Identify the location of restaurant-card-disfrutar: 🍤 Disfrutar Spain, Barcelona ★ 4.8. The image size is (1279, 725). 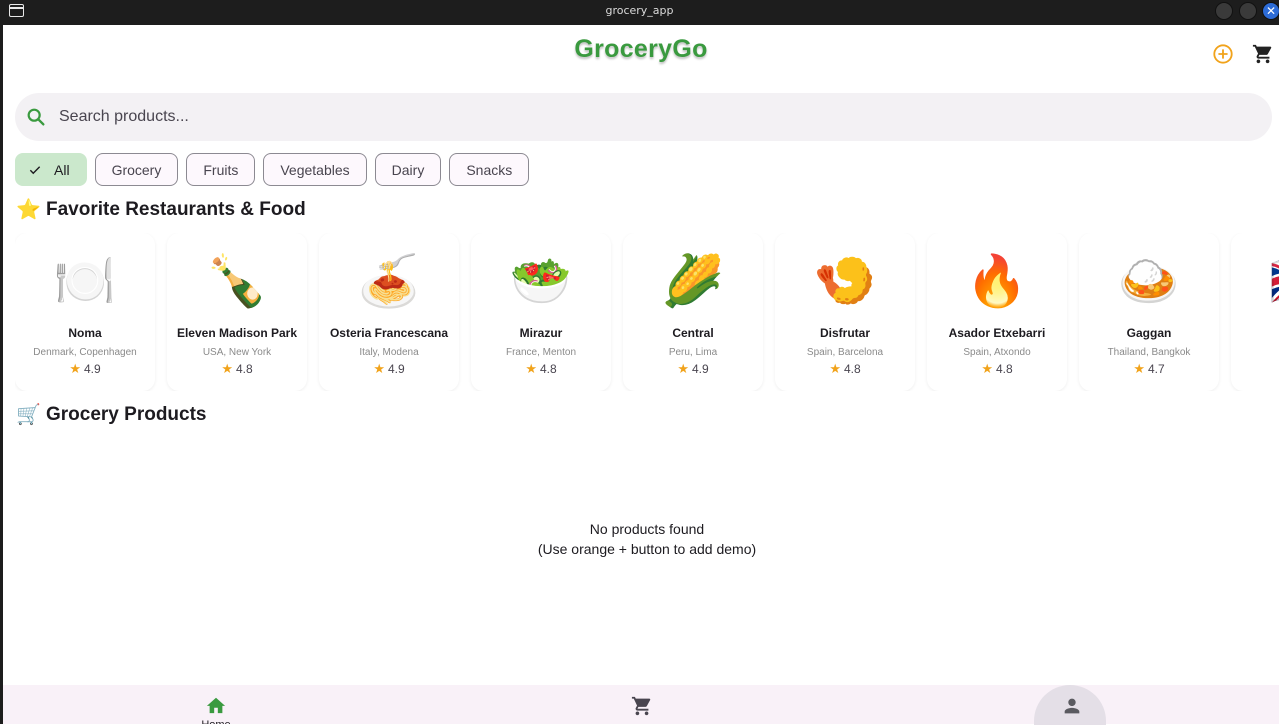
(845, 312).